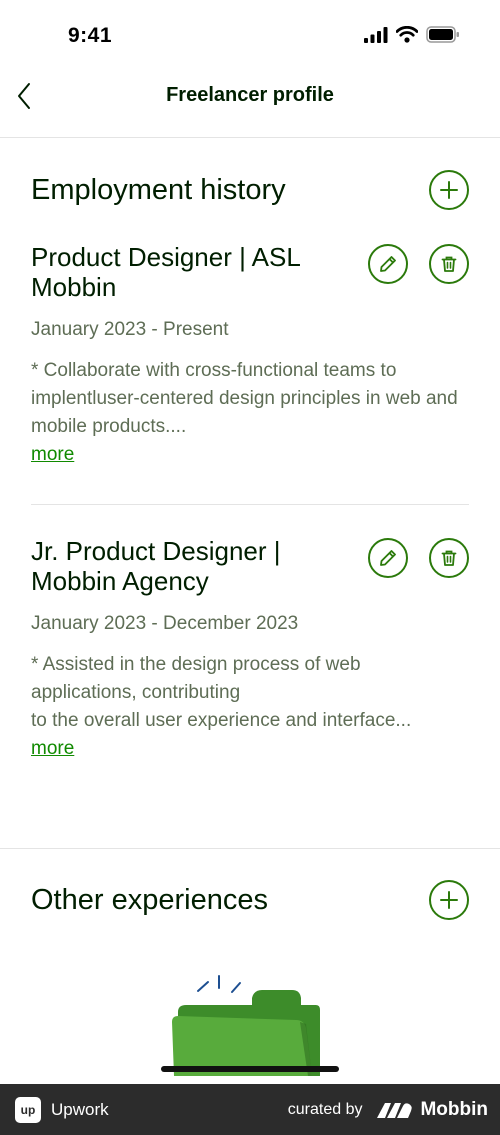 Image resolution: width=500 pixels, height=1135 pixels. I want to click on divider, so click(250, 504).